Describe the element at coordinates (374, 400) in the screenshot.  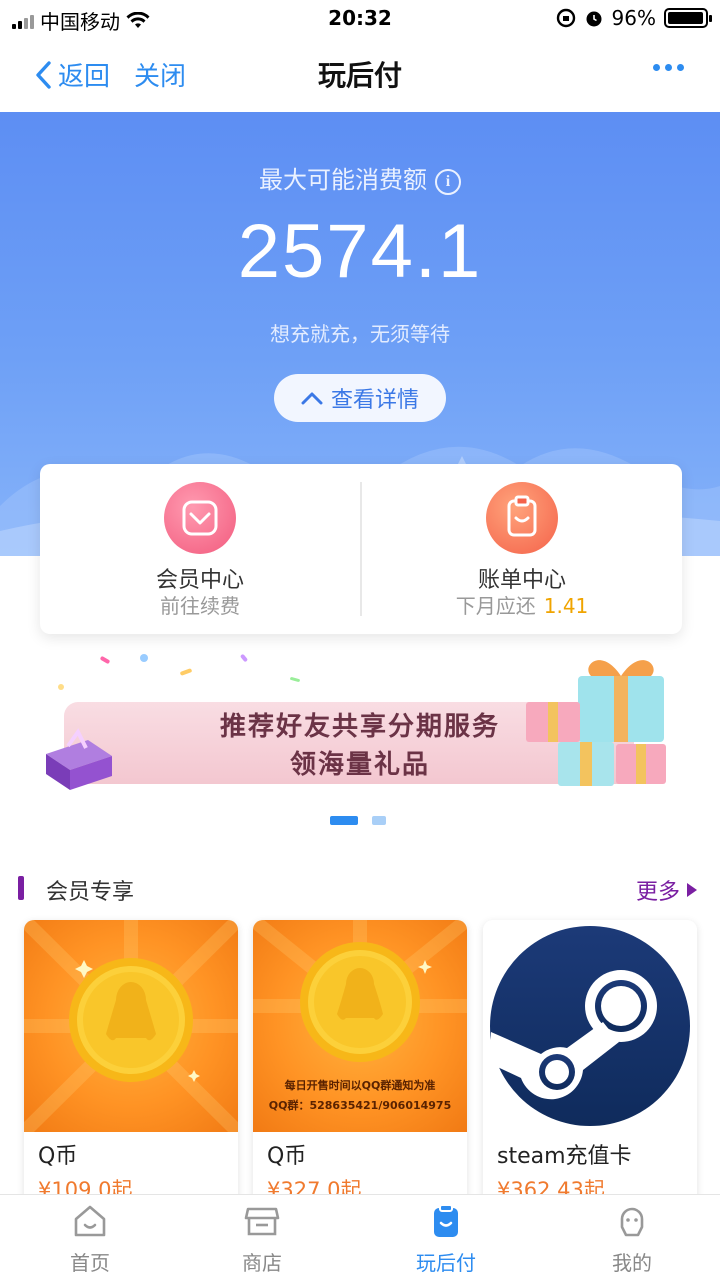
I see `view-details-label: 查看详情` at that location.